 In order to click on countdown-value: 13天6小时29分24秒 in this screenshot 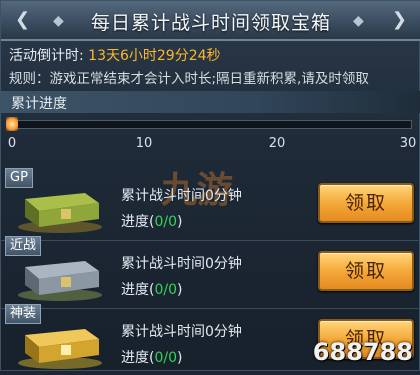, I will do `click(154, 56)`.